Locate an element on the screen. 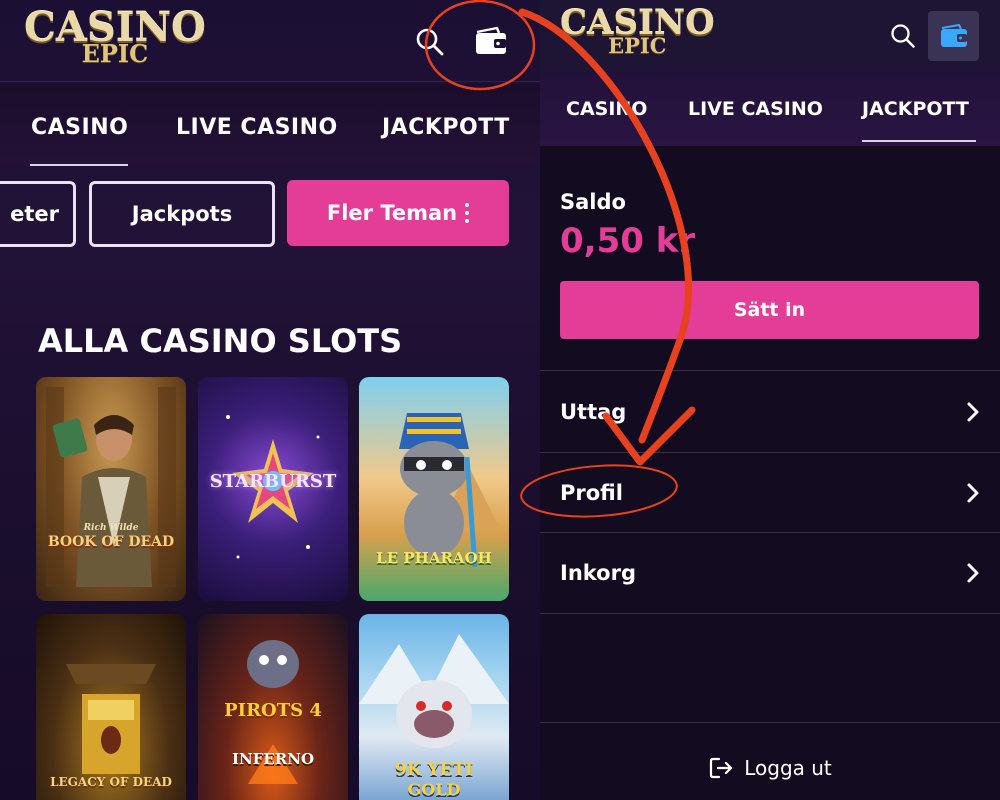 The image size is (1000, 800). game-card-9k-yeti-gold: 9K YETI GOLD is located at coordinates (434, 707).